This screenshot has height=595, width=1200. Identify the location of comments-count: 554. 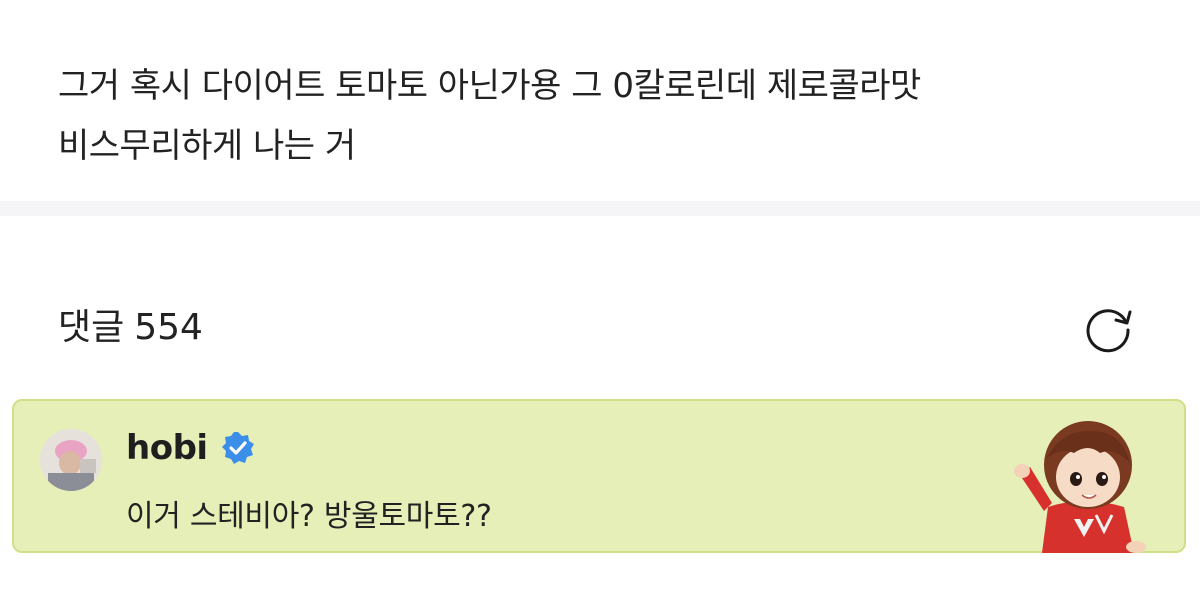
(168, 327).